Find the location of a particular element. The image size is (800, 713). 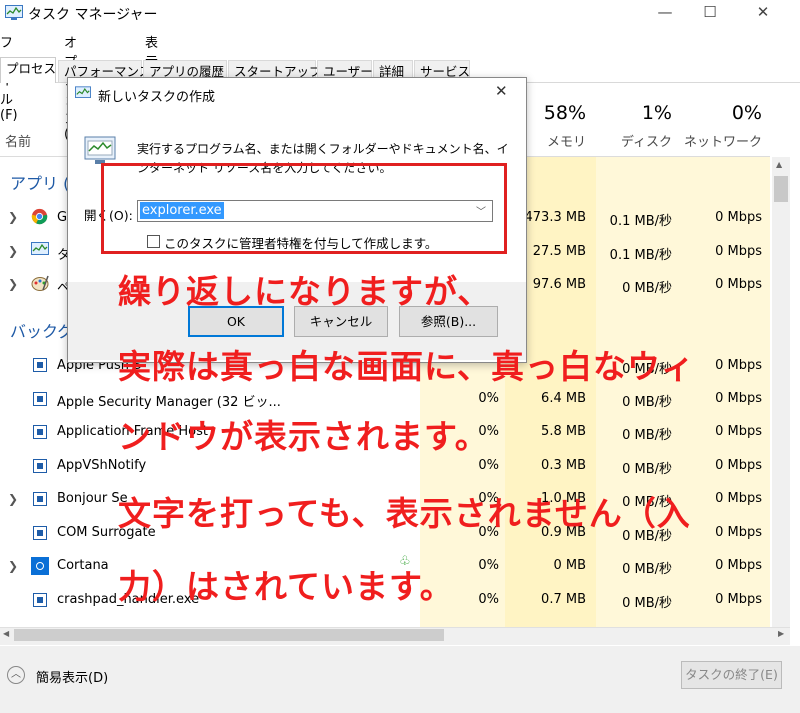

window-title: タスク マネージャー is located at coordinates (93, 15).